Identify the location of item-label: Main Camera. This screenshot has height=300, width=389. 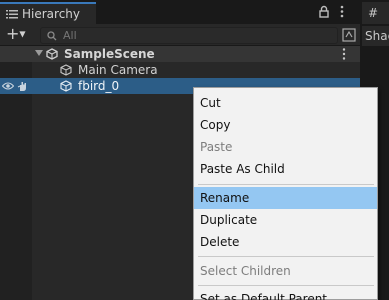
(118, 70).